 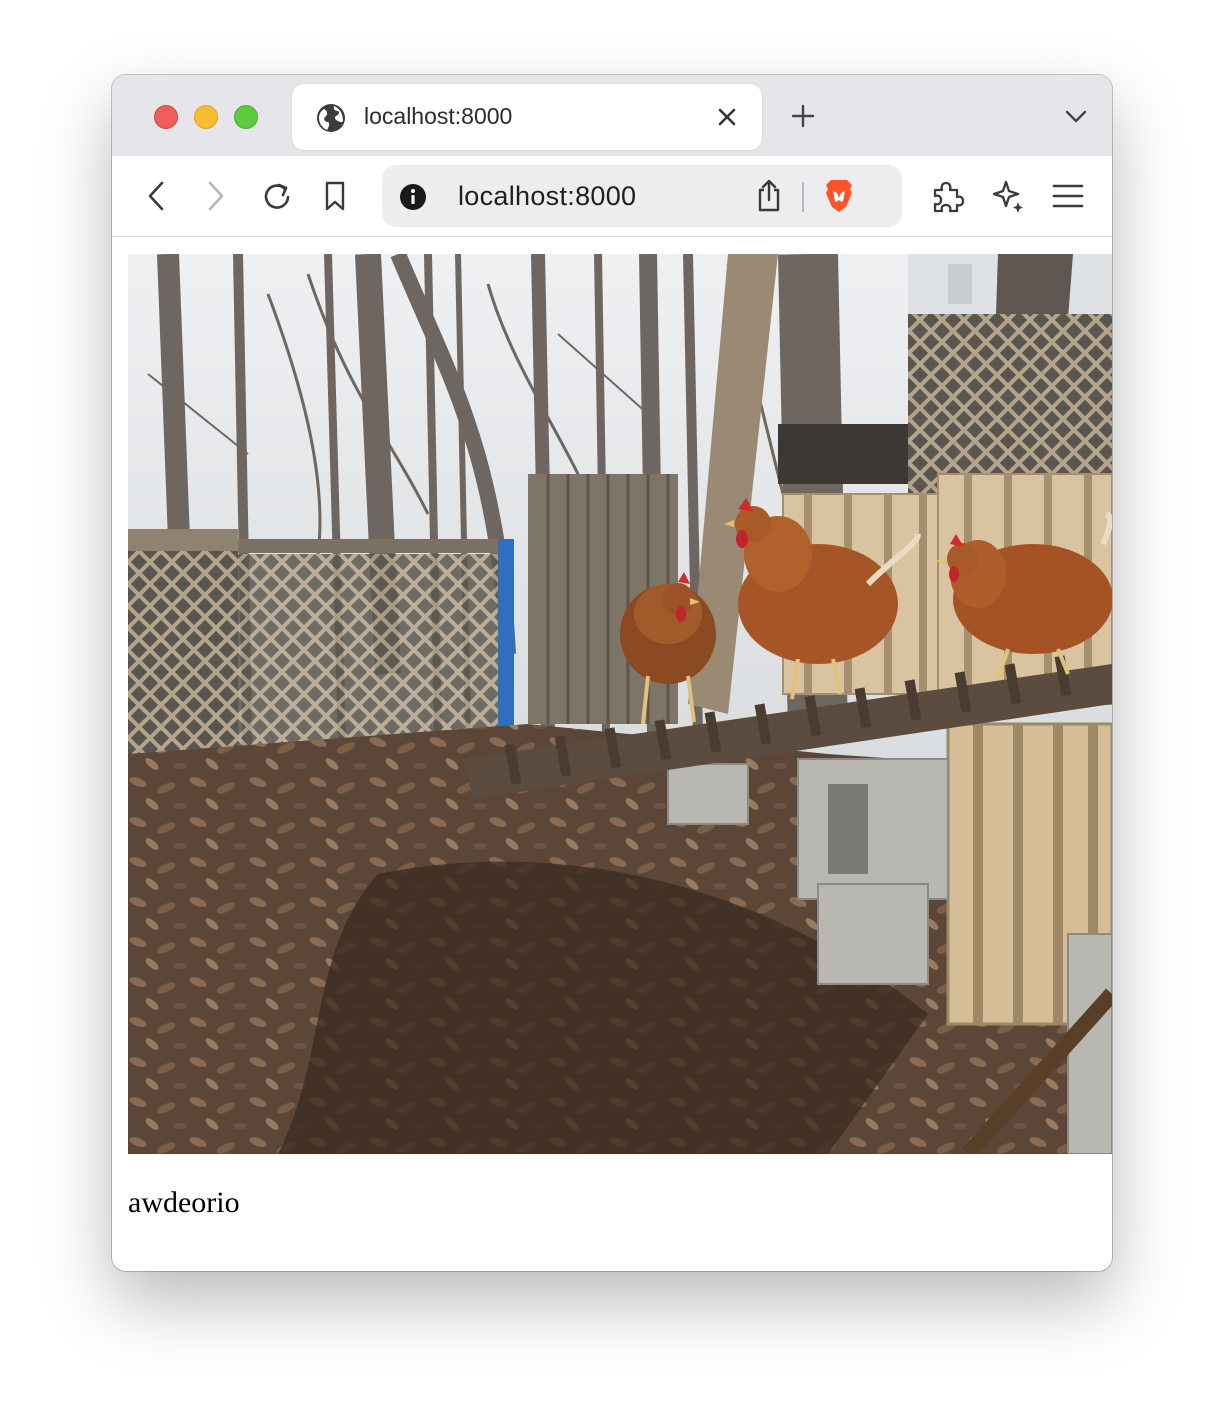 I want to click on bookmark-icon, so click(x=335, y=196).